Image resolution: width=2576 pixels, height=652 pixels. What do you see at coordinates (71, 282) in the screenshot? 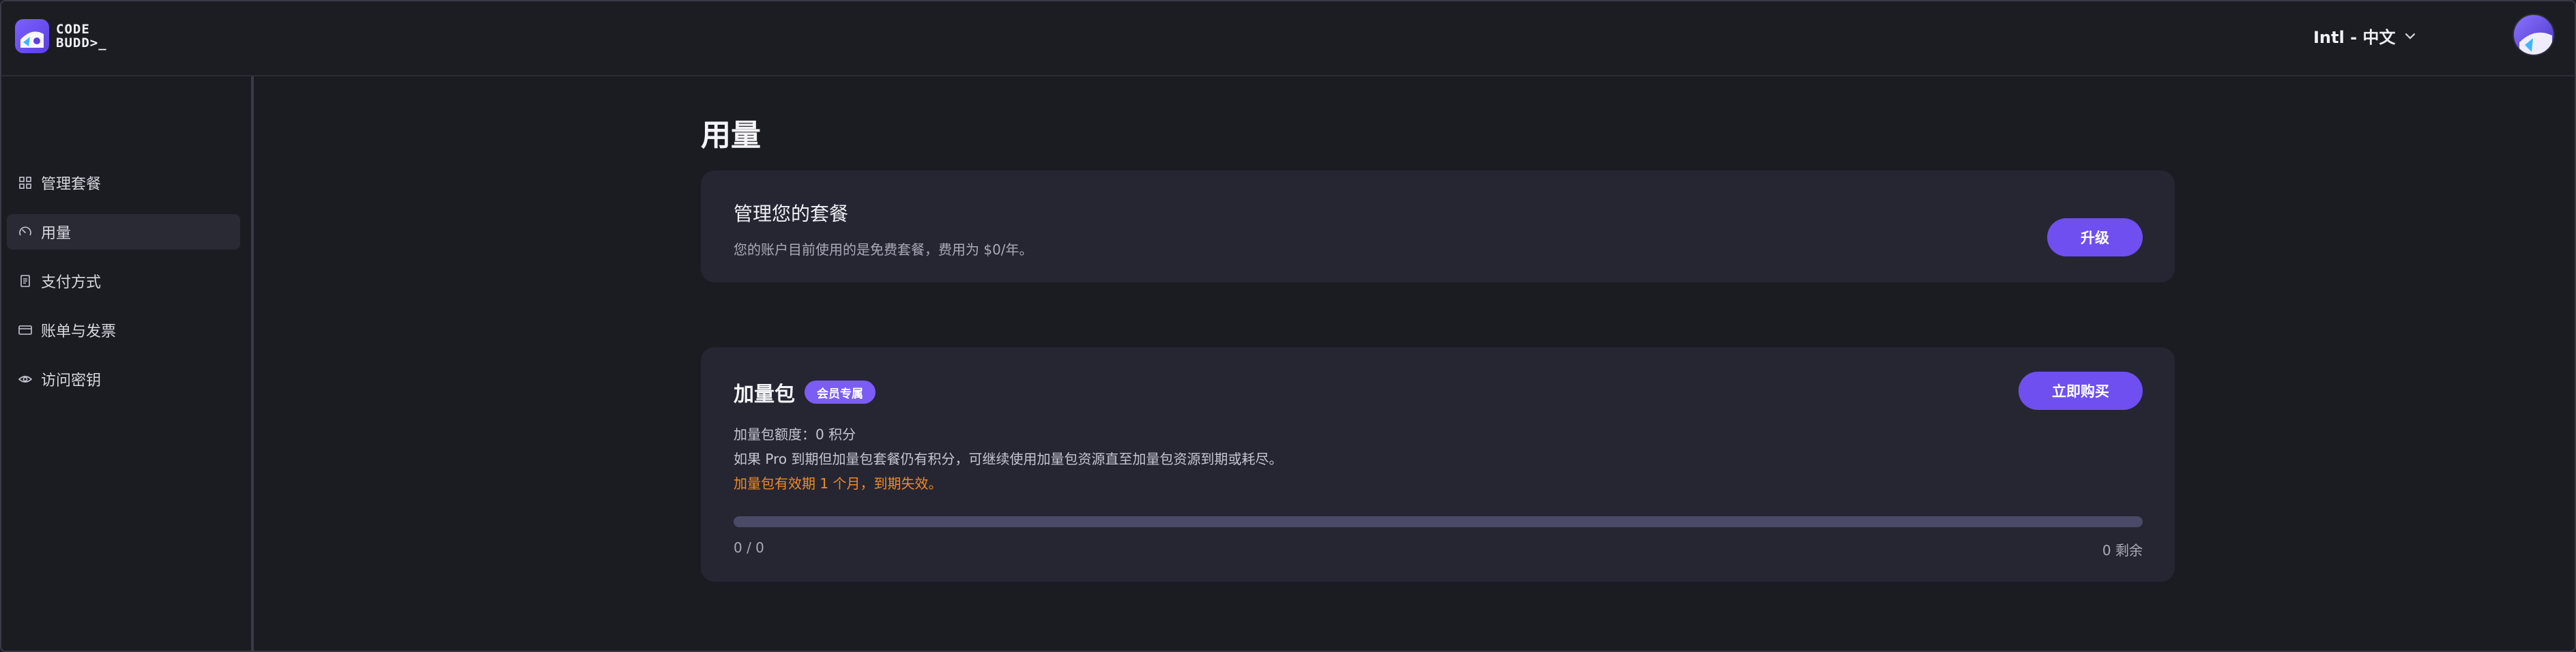
I see `sidebar-item-label: 支付方式` at bounding box center [71, 282].